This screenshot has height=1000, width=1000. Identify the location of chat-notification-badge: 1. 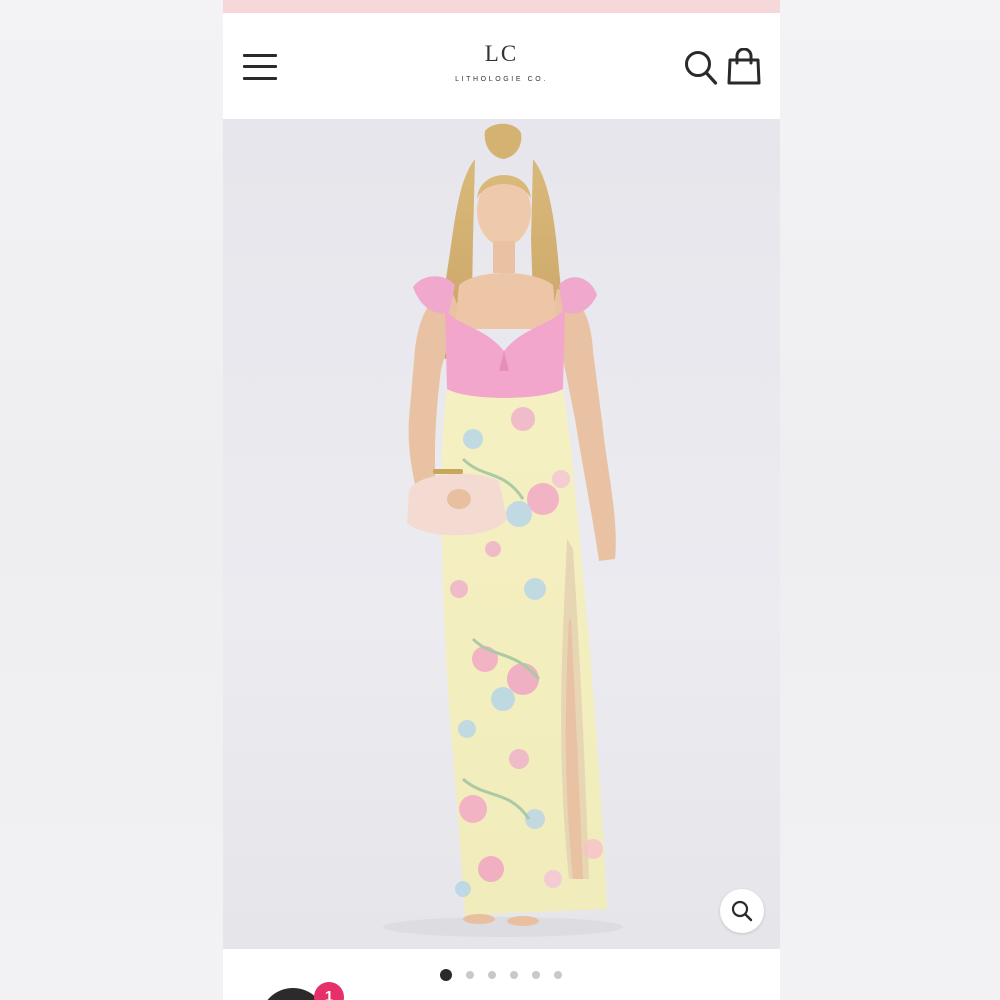
(329, 991).